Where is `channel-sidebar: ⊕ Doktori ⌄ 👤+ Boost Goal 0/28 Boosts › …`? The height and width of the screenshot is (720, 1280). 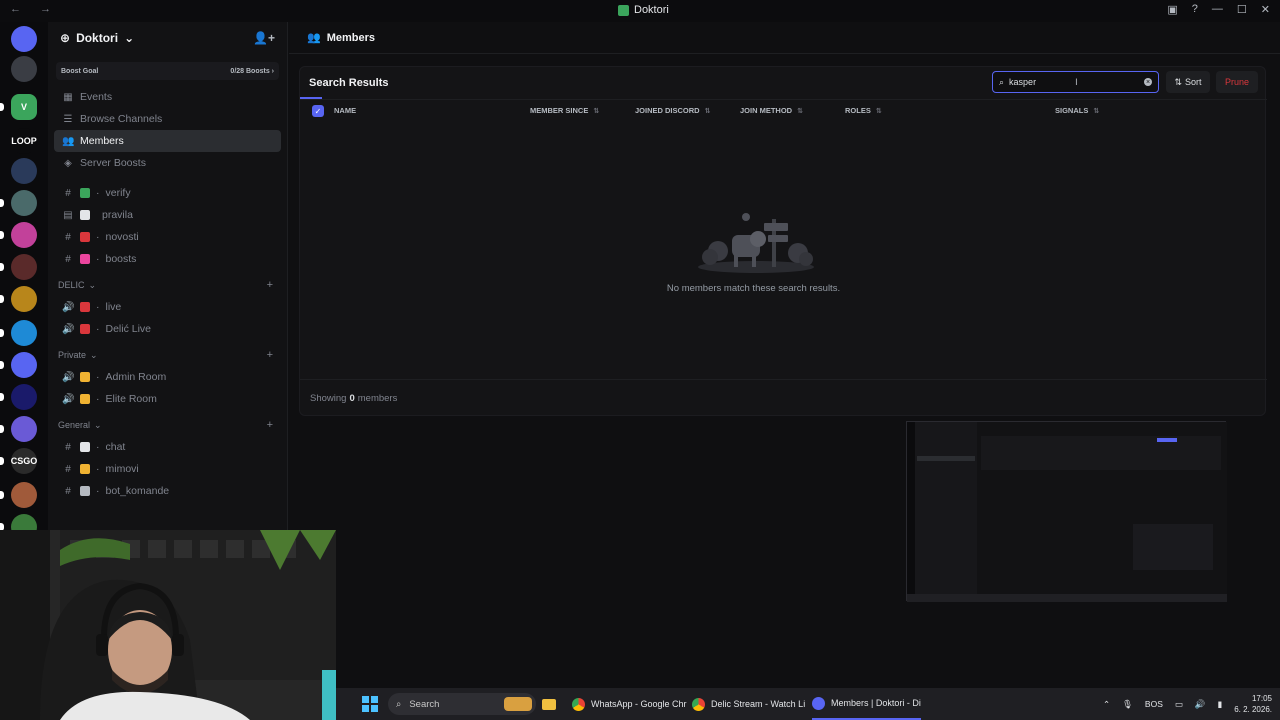 channel-sidebar: ⊕ Doktori ⌄ 👤+ Boost Goal 0/28 Boosts › … is located at coordinates (168, 276).